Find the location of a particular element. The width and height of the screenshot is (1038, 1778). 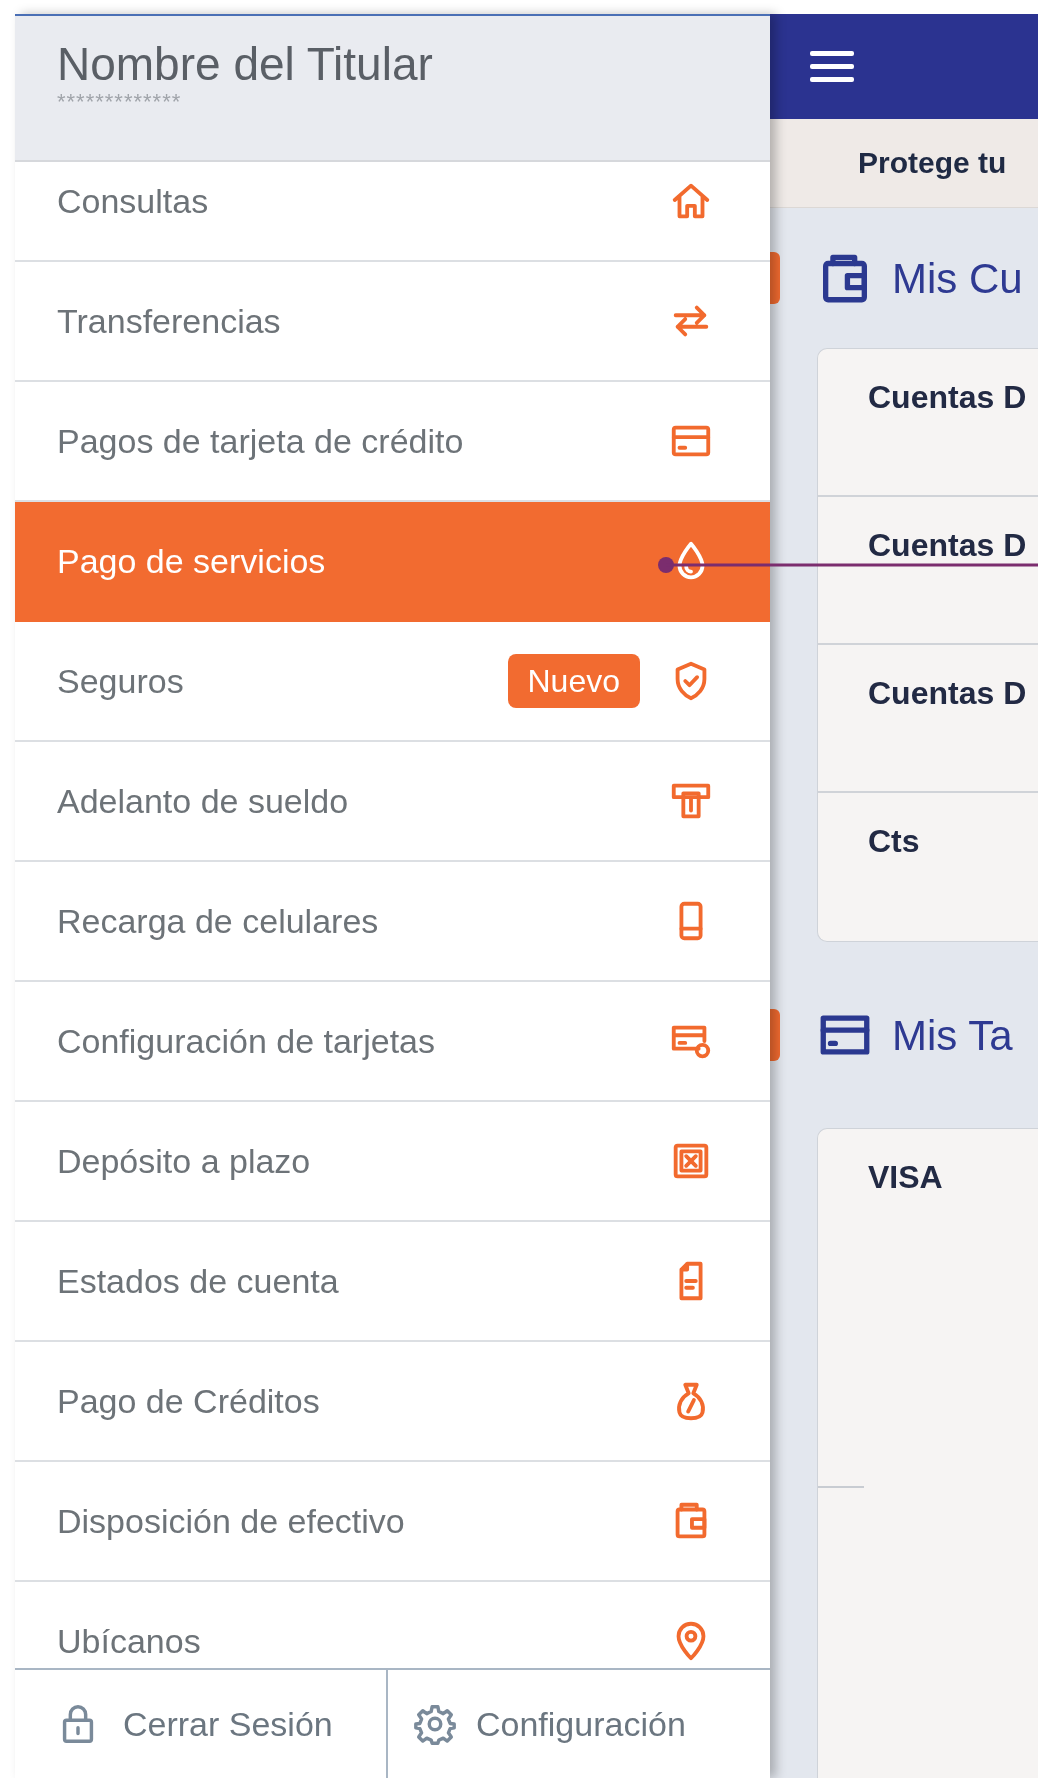

menu-item: Ubícanos is located at coordinates (392, 1625).